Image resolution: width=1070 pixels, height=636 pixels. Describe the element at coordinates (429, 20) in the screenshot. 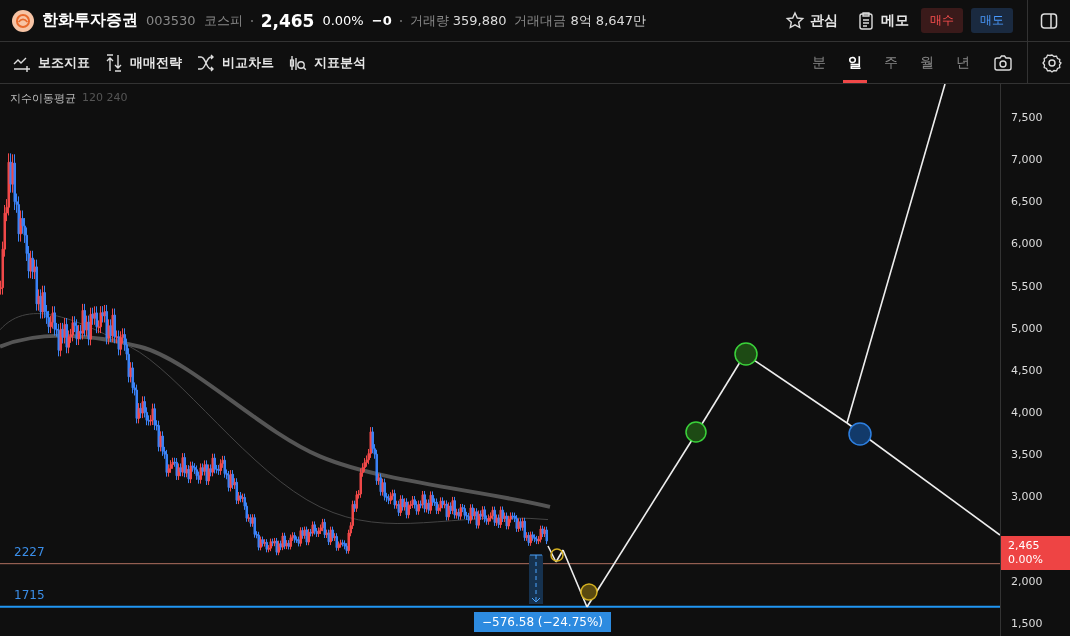

I see `volume-label: 거래량` at that location.